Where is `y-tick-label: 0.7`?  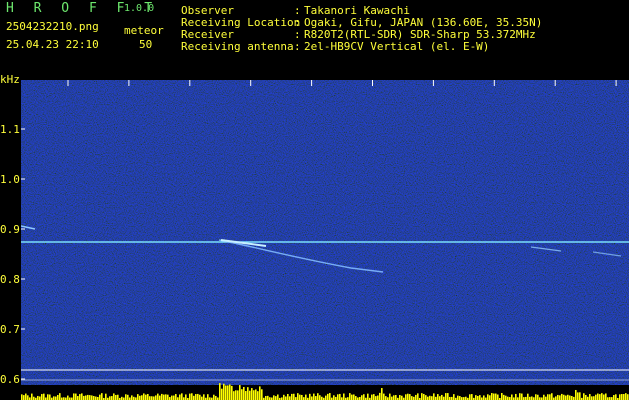
y-tick-label: 0.7 is located at coordinates (10, 329).